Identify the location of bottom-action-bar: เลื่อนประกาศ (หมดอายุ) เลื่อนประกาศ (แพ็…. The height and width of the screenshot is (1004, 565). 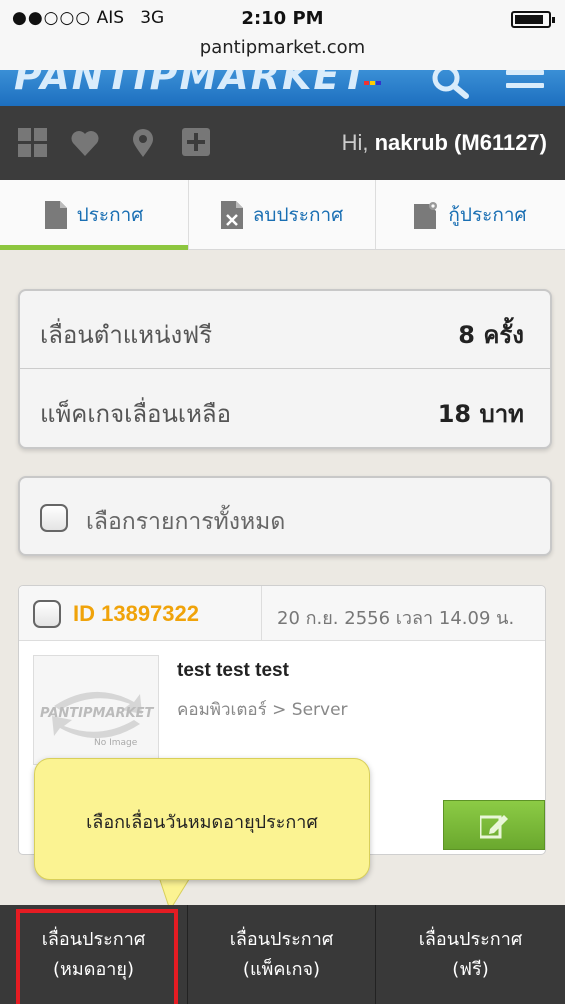
(282, 954).